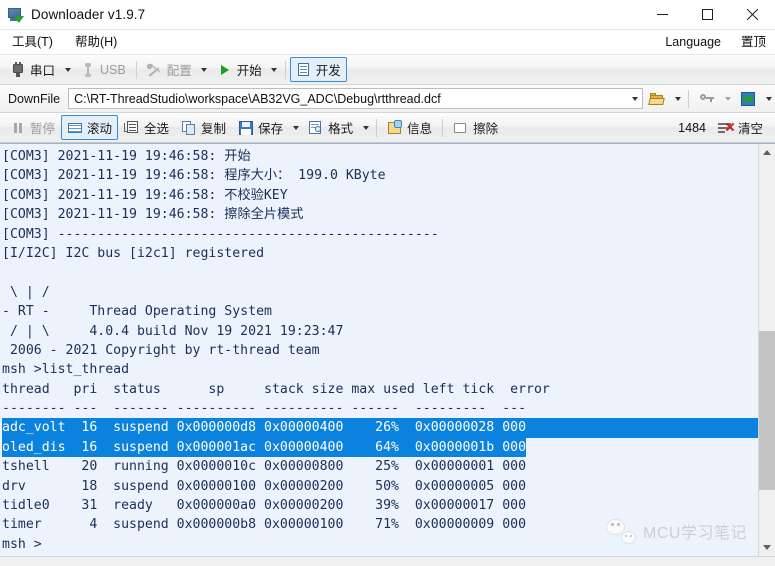  Describe the element at coordinates (137, 312) in the screenshot. I see `terminal-line: - RT - Thread Operating System` at that location.